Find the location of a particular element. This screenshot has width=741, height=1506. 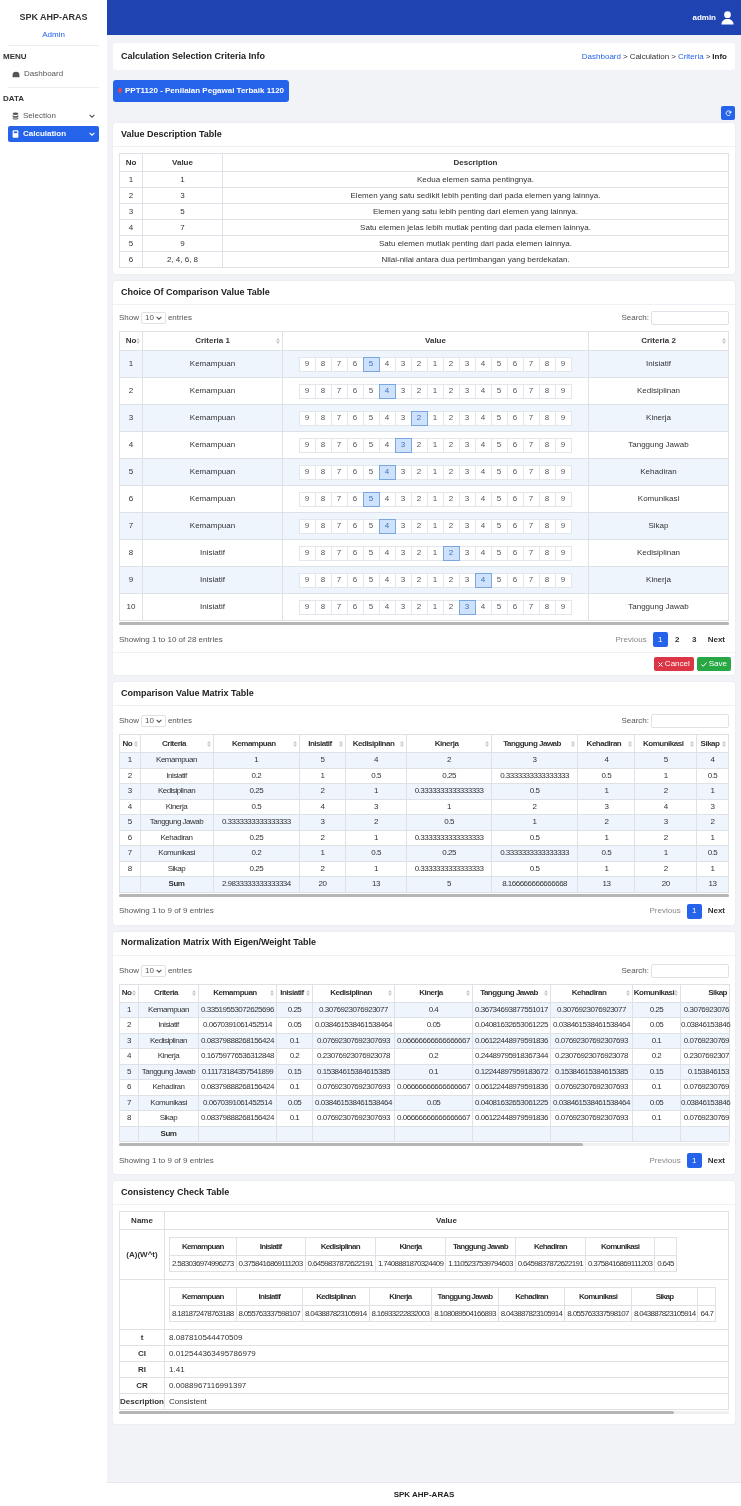

refresh-button is located at coordinates (728, 113).